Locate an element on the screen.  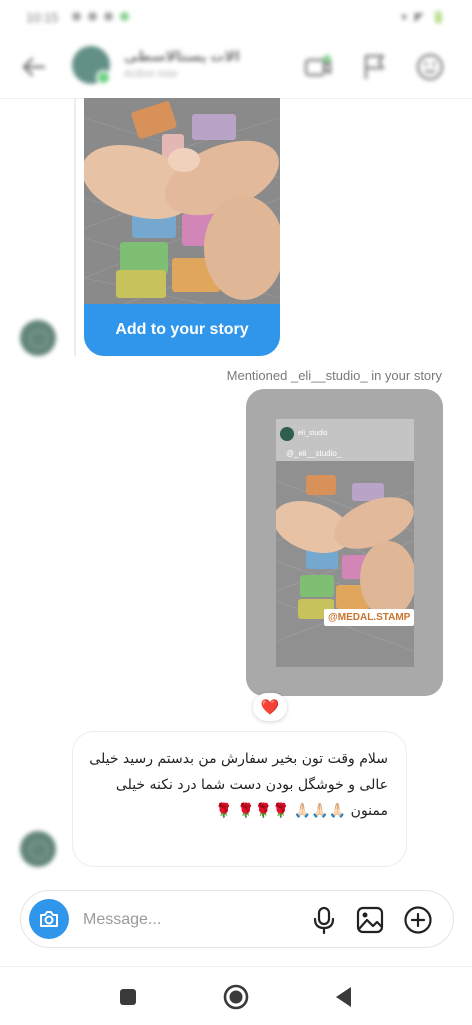
microphone-icon is located at coordinates (324, 920).